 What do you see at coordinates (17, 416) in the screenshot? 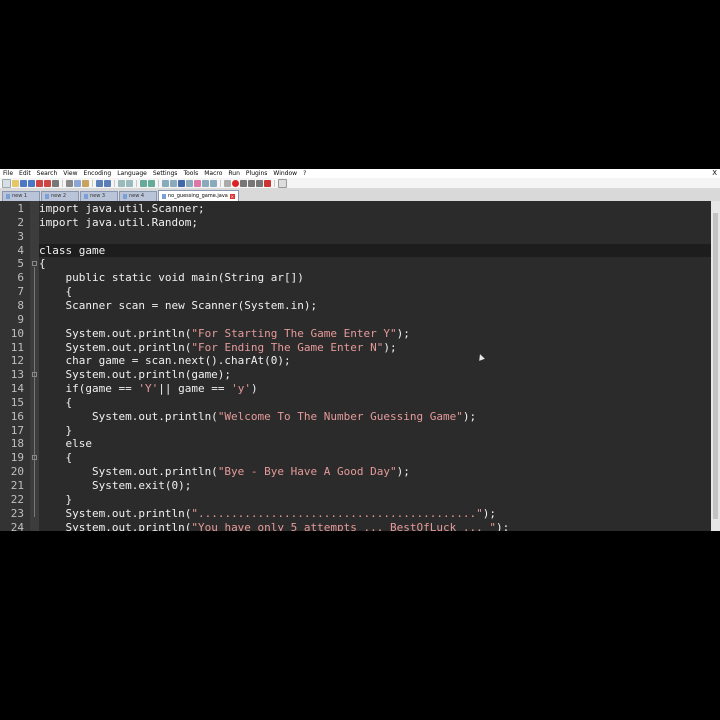
I see `line-number: 16` at bounding box center [17, 416].